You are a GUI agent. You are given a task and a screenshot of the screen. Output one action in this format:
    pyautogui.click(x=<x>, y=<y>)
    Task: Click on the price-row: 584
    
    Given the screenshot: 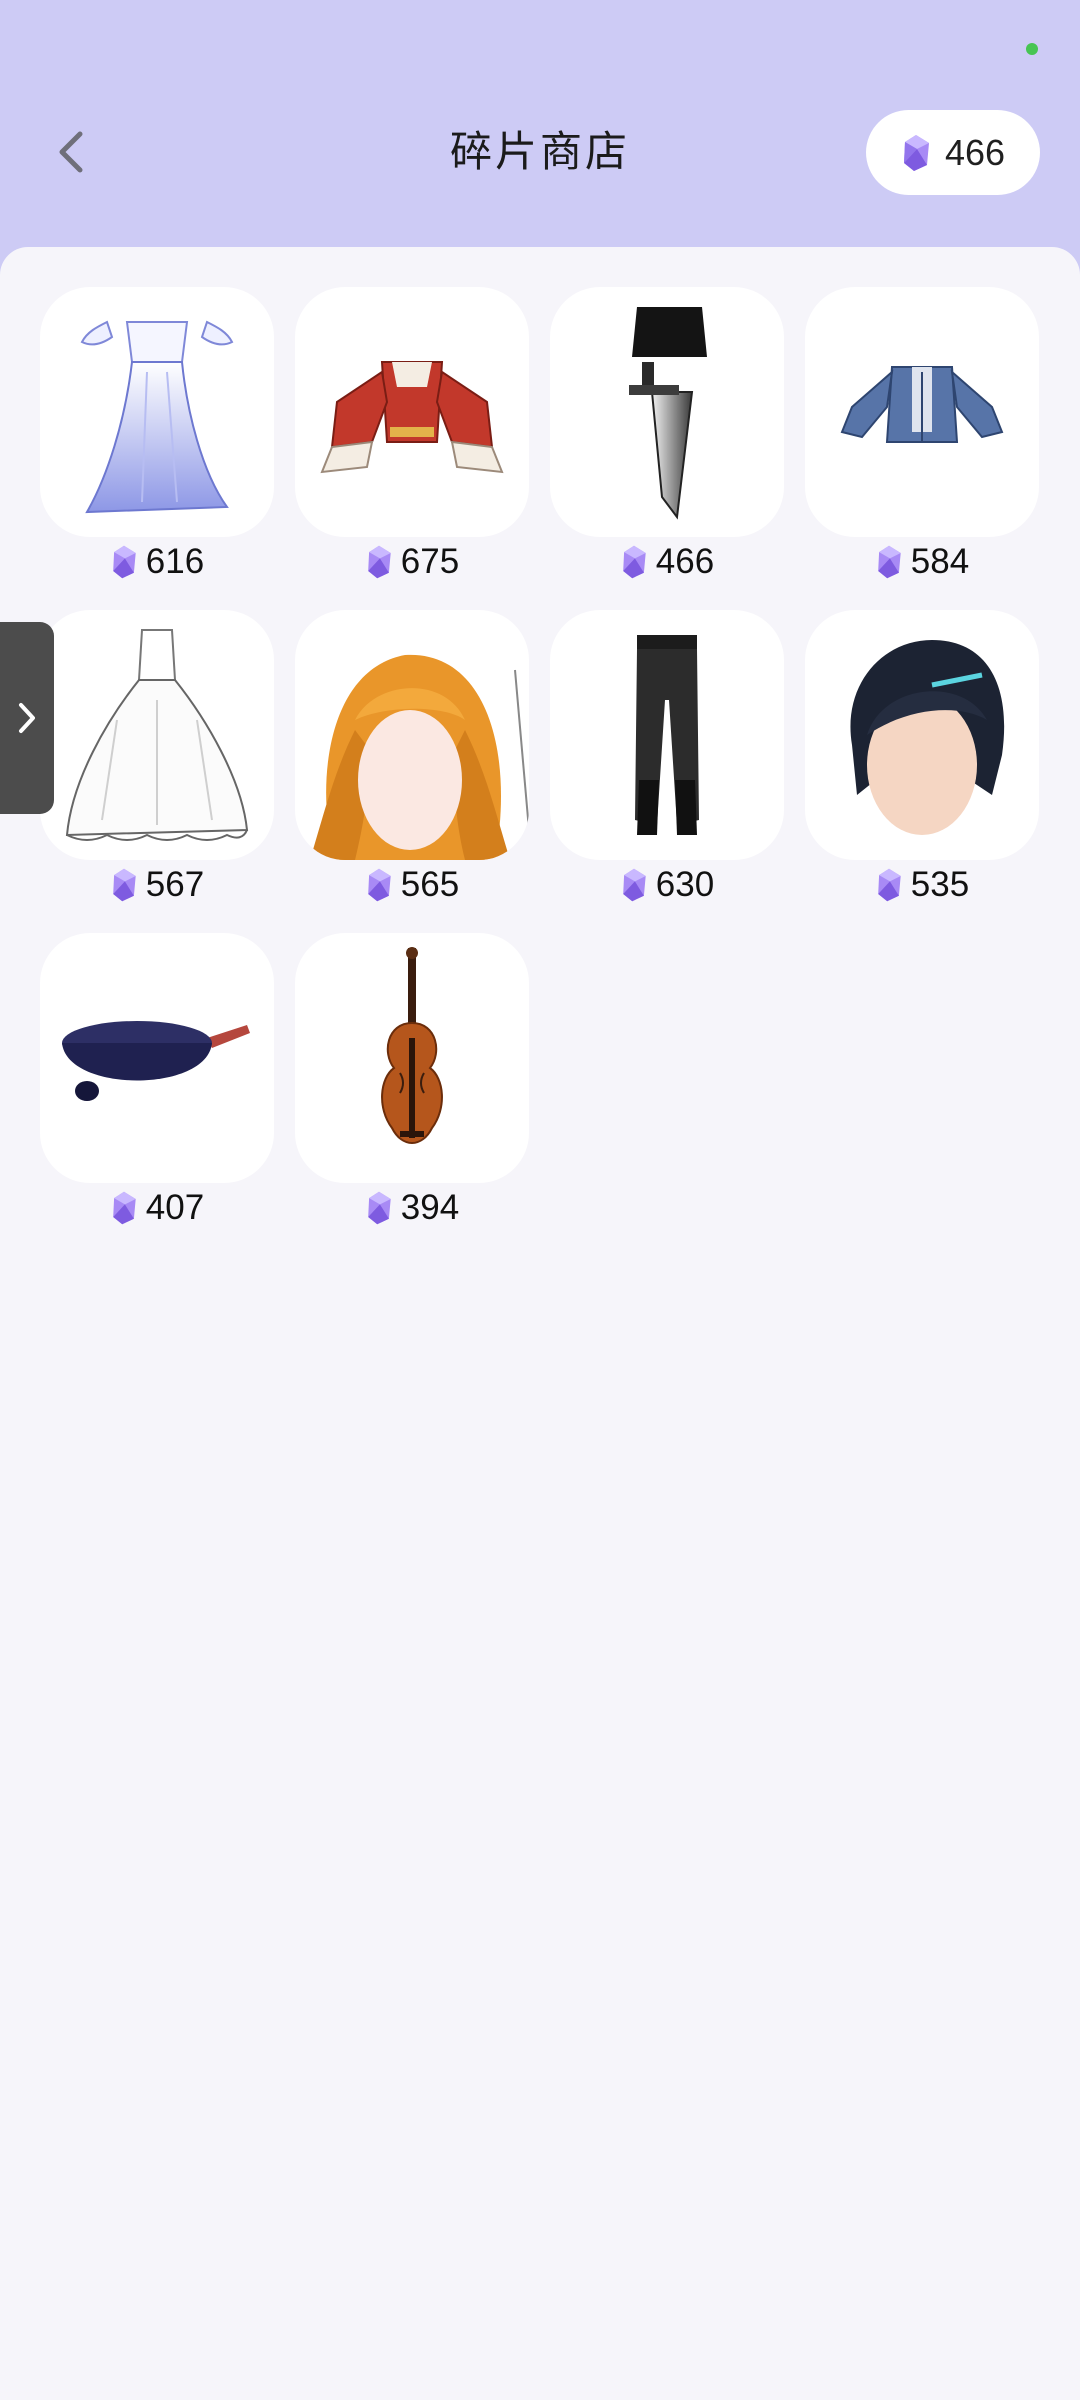 What is the action you would take?
    pyautogui.click(x=922, y=562)
    